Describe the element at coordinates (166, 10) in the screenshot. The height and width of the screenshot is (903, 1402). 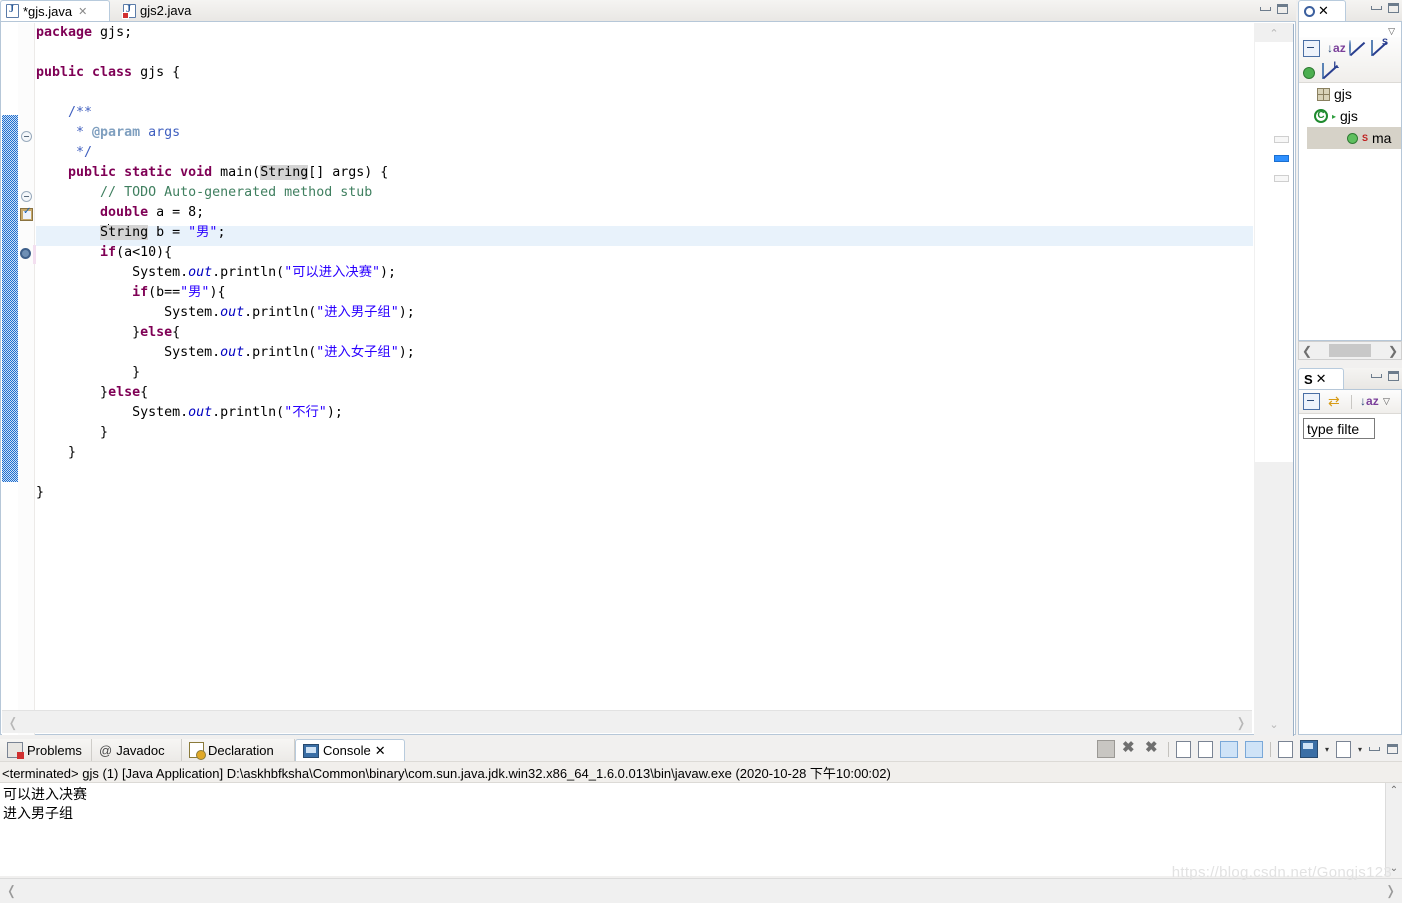
I see `editor-tab-label: gjs2.java` at that location.